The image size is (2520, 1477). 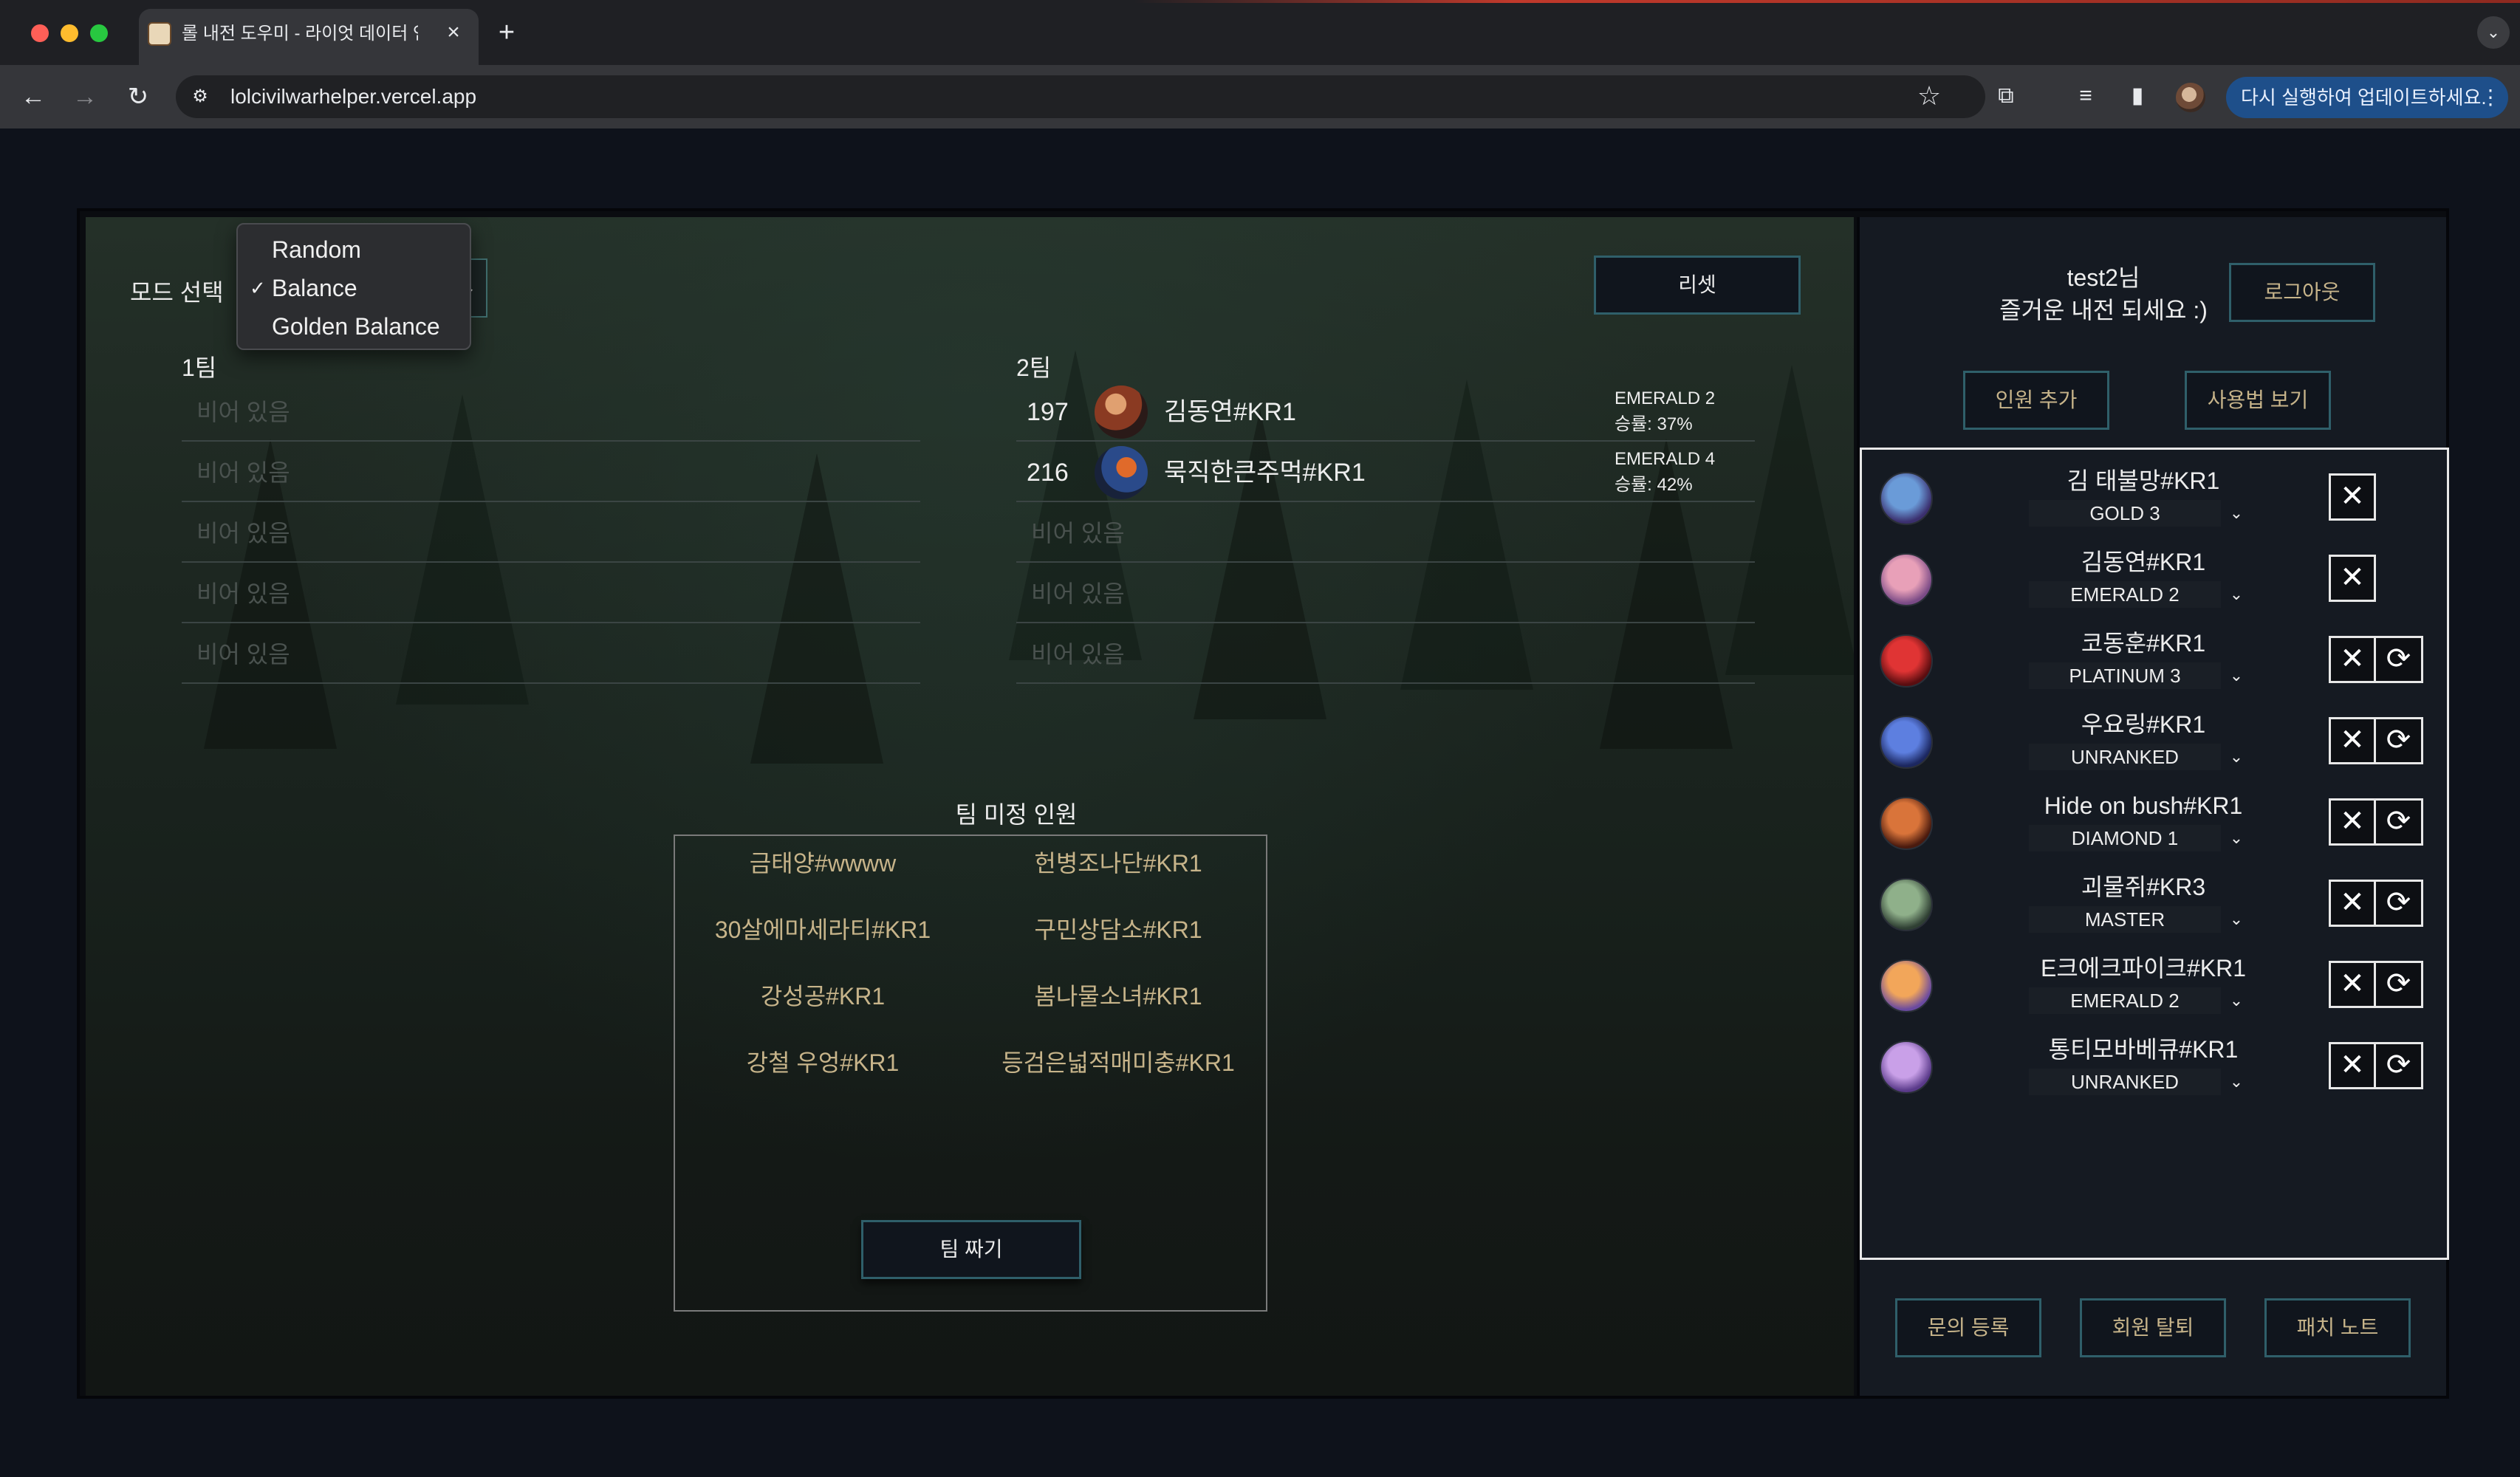 I want to click on reload-icon: ↻, so click(x=138, y=97).